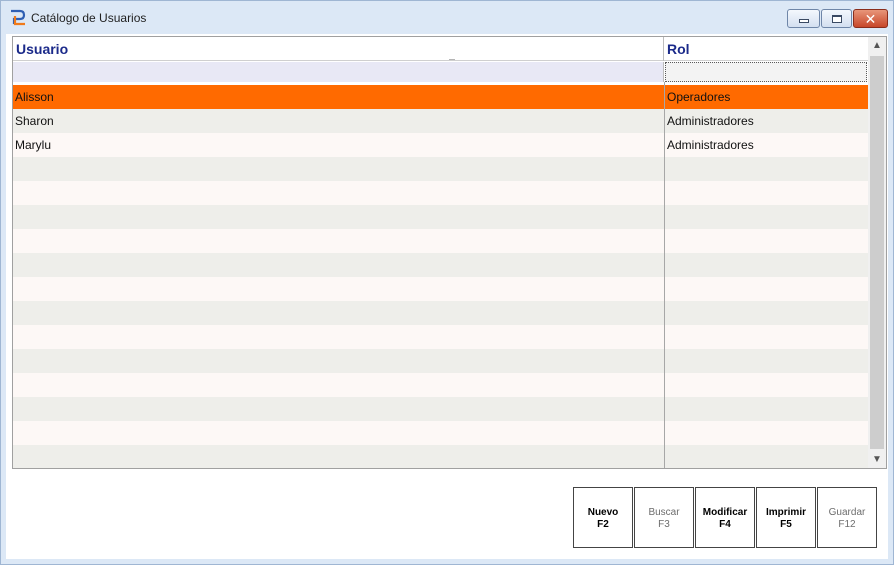  What do you see at coordinates (89, 18) in the screenshot?
I see `window-title: Catálogo de Usuarios` at bounding box center [89, 18].